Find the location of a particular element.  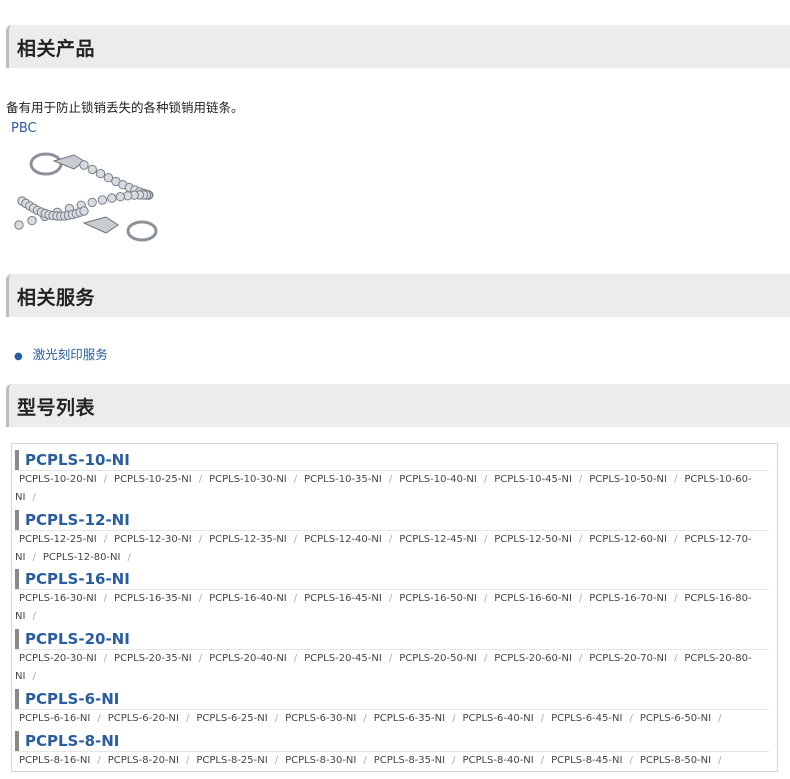

model-link: PCPLS-6-40-NI is located at coordinates (497, 718).